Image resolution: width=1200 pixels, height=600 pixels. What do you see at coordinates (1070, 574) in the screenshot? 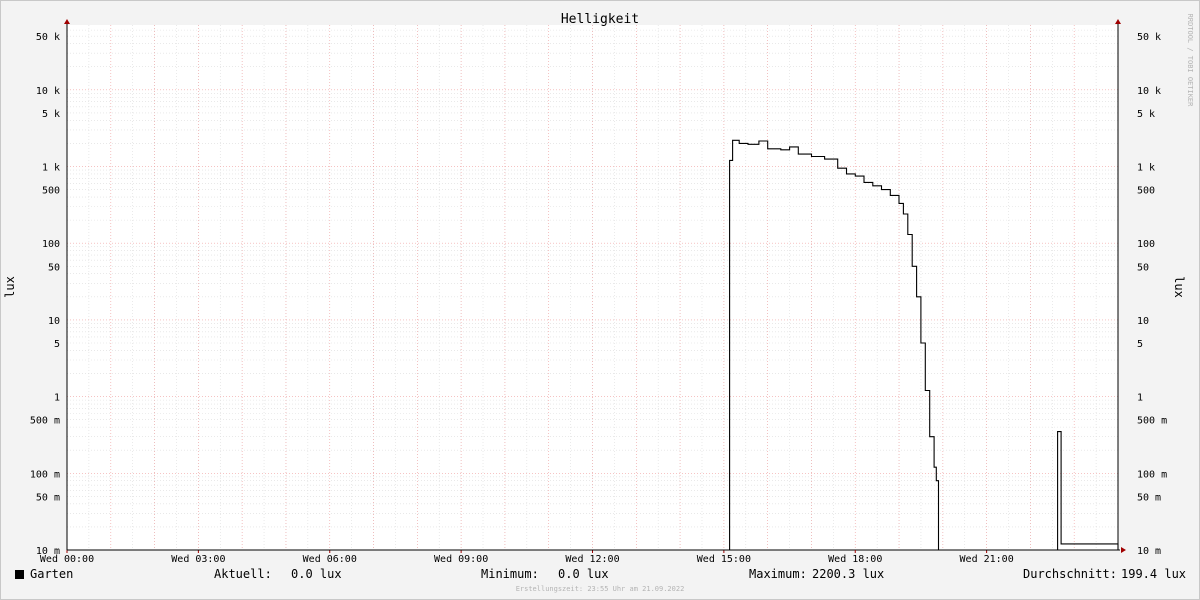
I see `stat-durchschnitt-label: Durchschnitt:` at bounding box center [1070, 574].